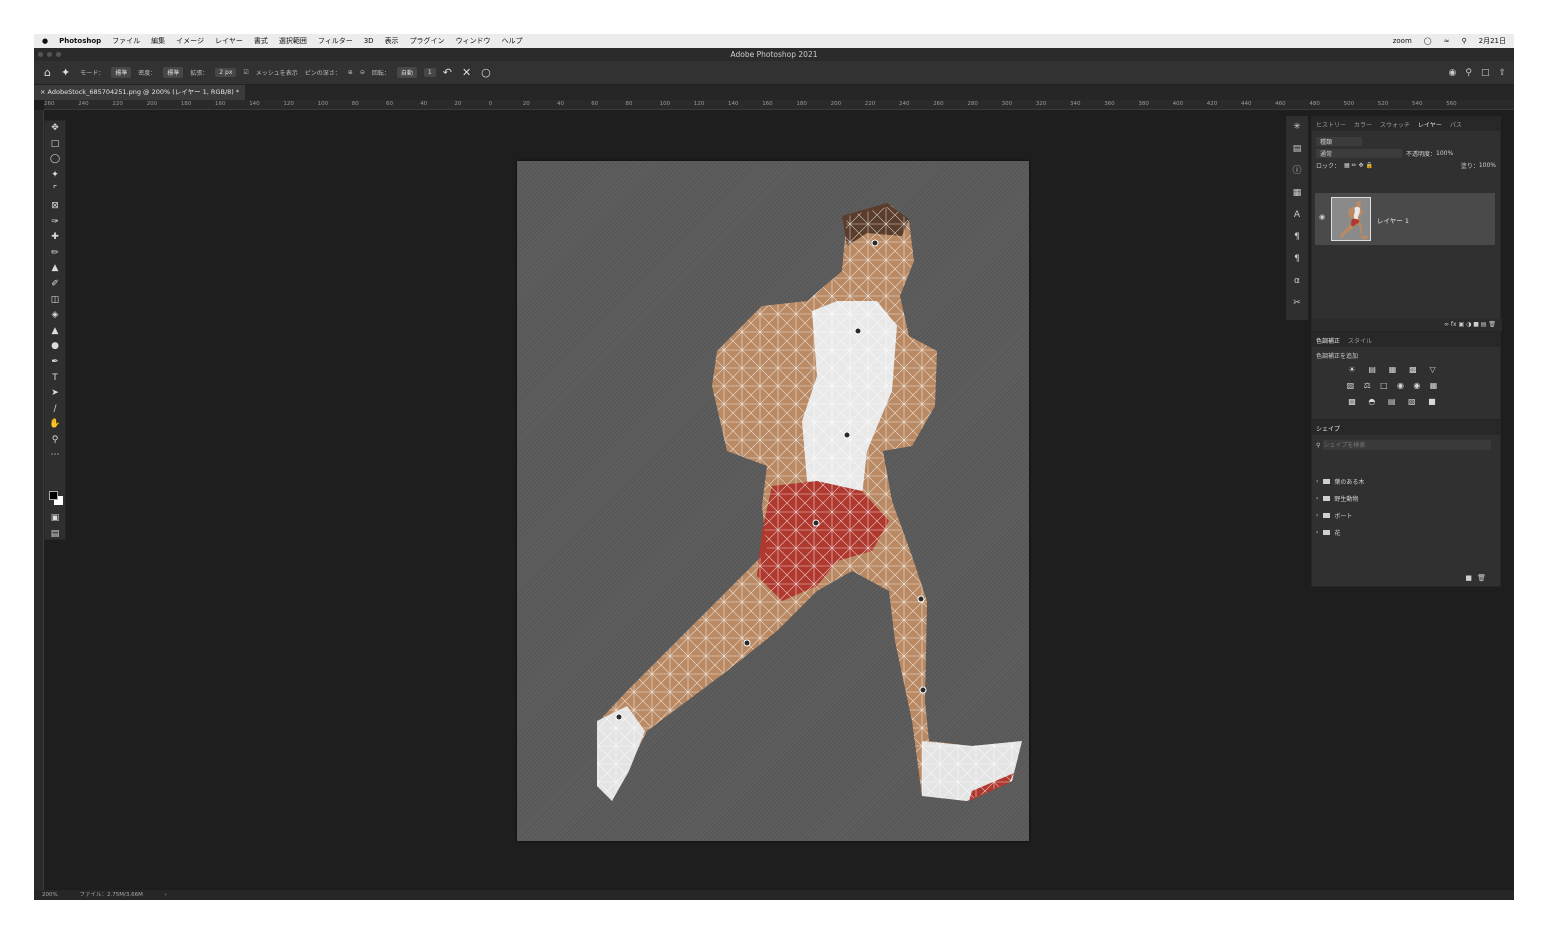 The height and width of the screenshot is (930, 1544). I want to click on creative-cloud-icon: ◯, so click(1428, 41).